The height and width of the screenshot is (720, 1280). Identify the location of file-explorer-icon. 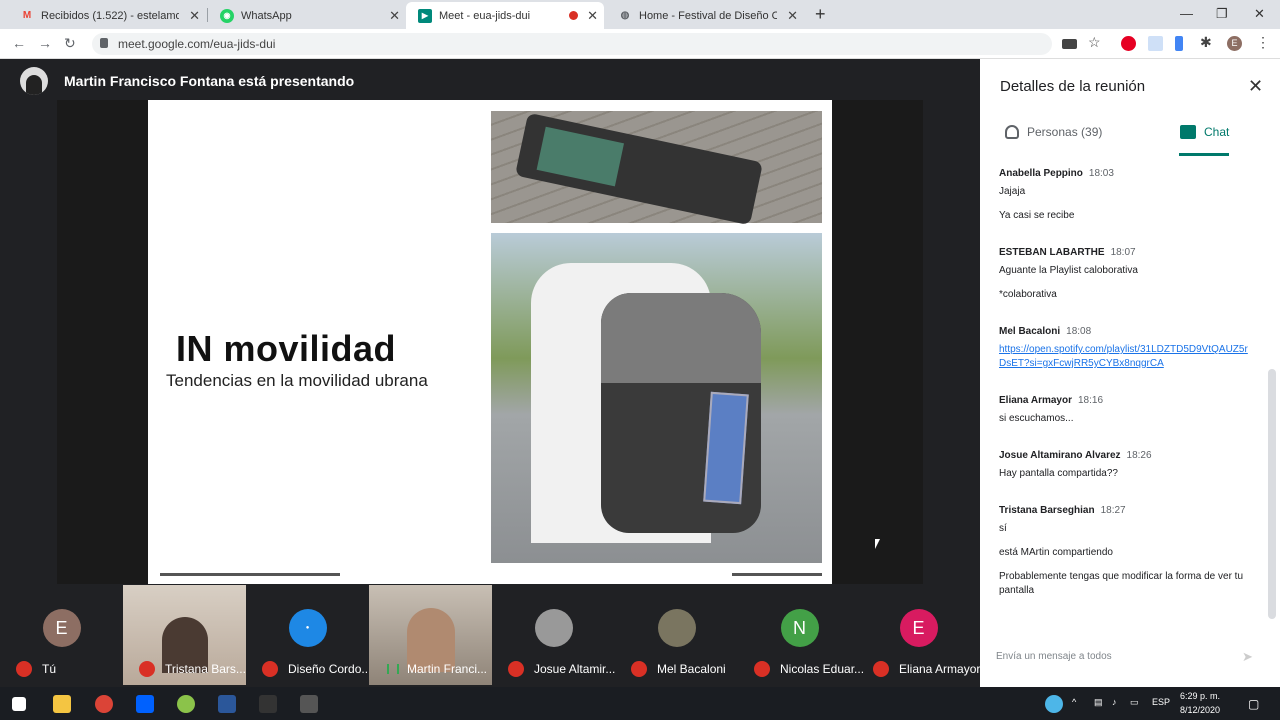
(62, 704).